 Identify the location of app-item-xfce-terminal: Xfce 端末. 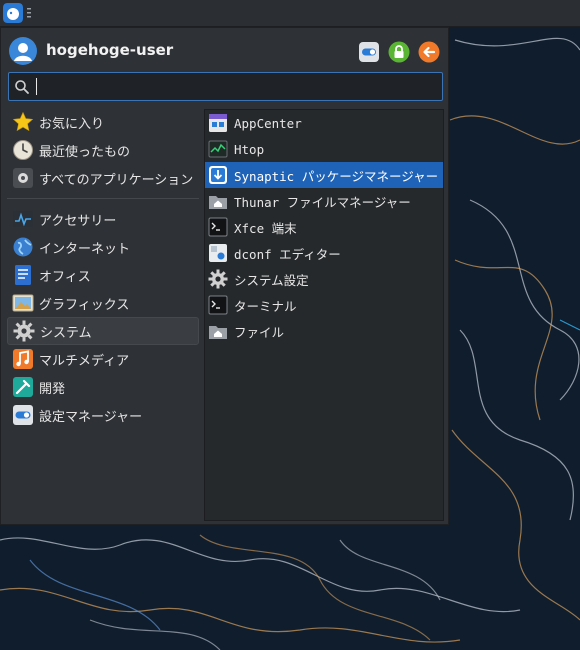
(324, 227).